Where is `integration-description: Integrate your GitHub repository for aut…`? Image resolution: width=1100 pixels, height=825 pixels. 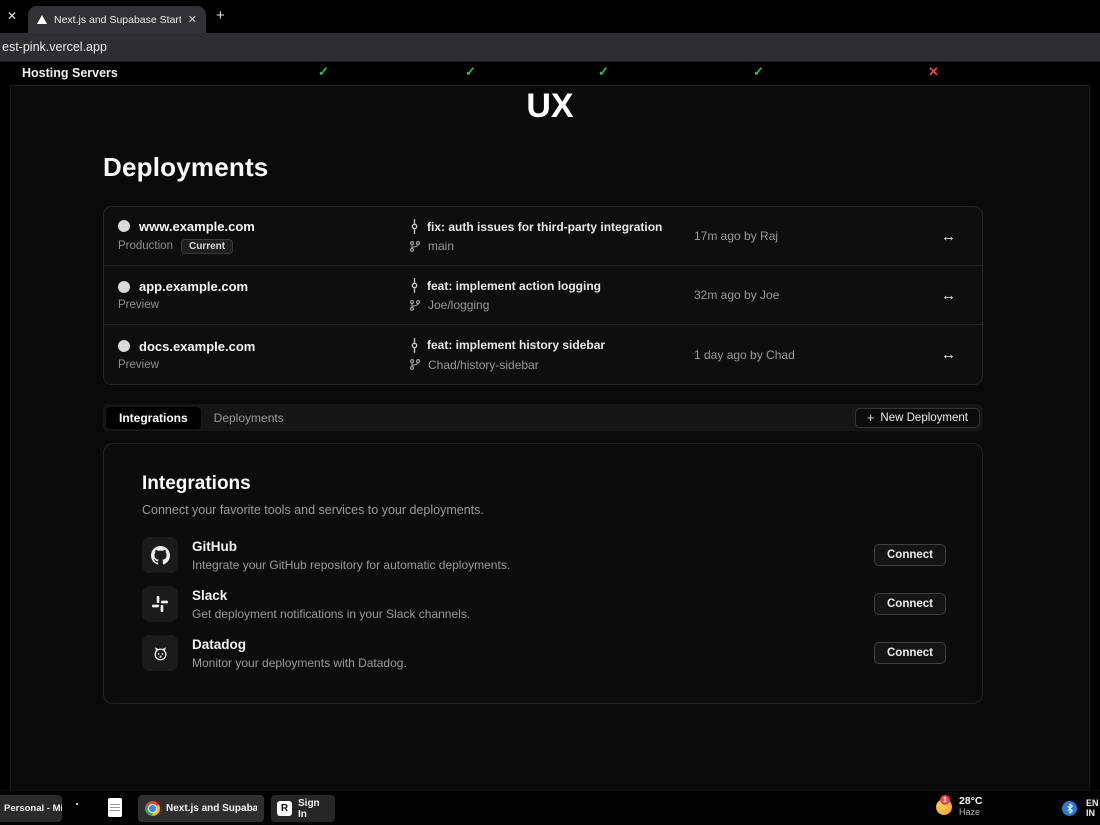
integration-description: Integrate your GitHub repository for aut… is located at coordinates (351, 564).